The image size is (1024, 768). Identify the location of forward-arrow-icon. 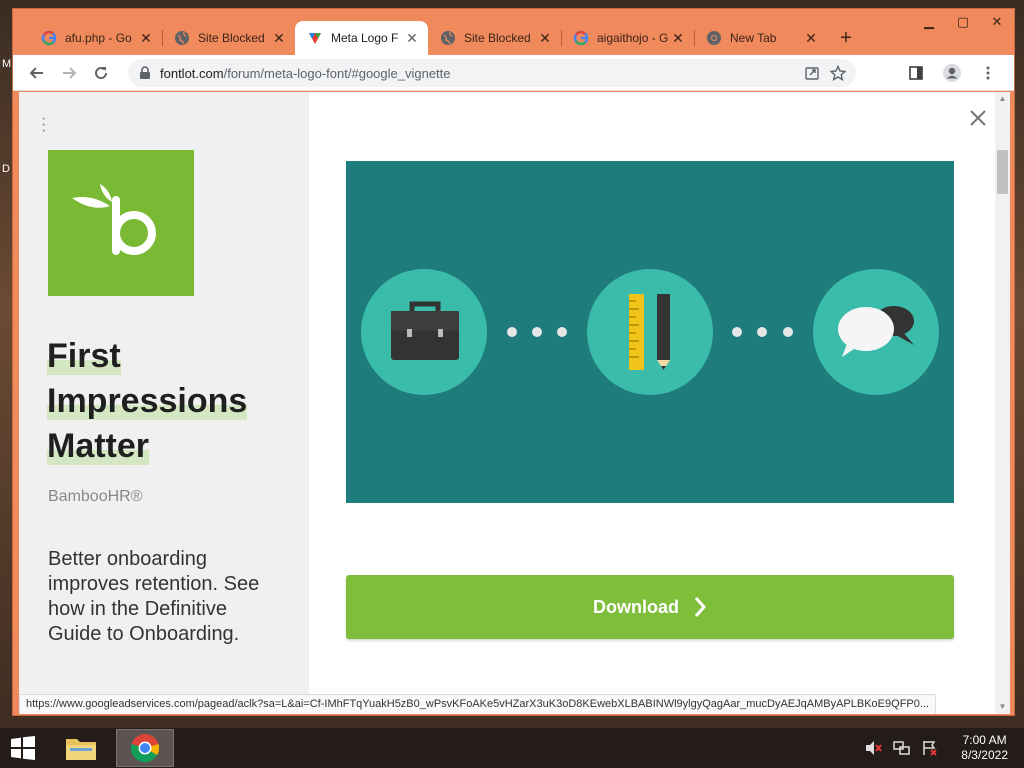
(70, 72).